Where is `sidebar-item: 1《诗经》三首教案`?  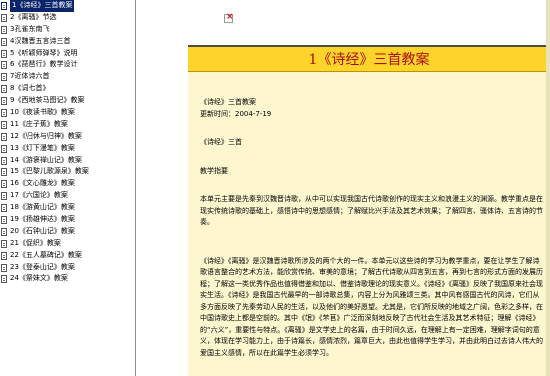
sidebar-item: 1《诗经》三首教案 is located at coordinates (67, 6).